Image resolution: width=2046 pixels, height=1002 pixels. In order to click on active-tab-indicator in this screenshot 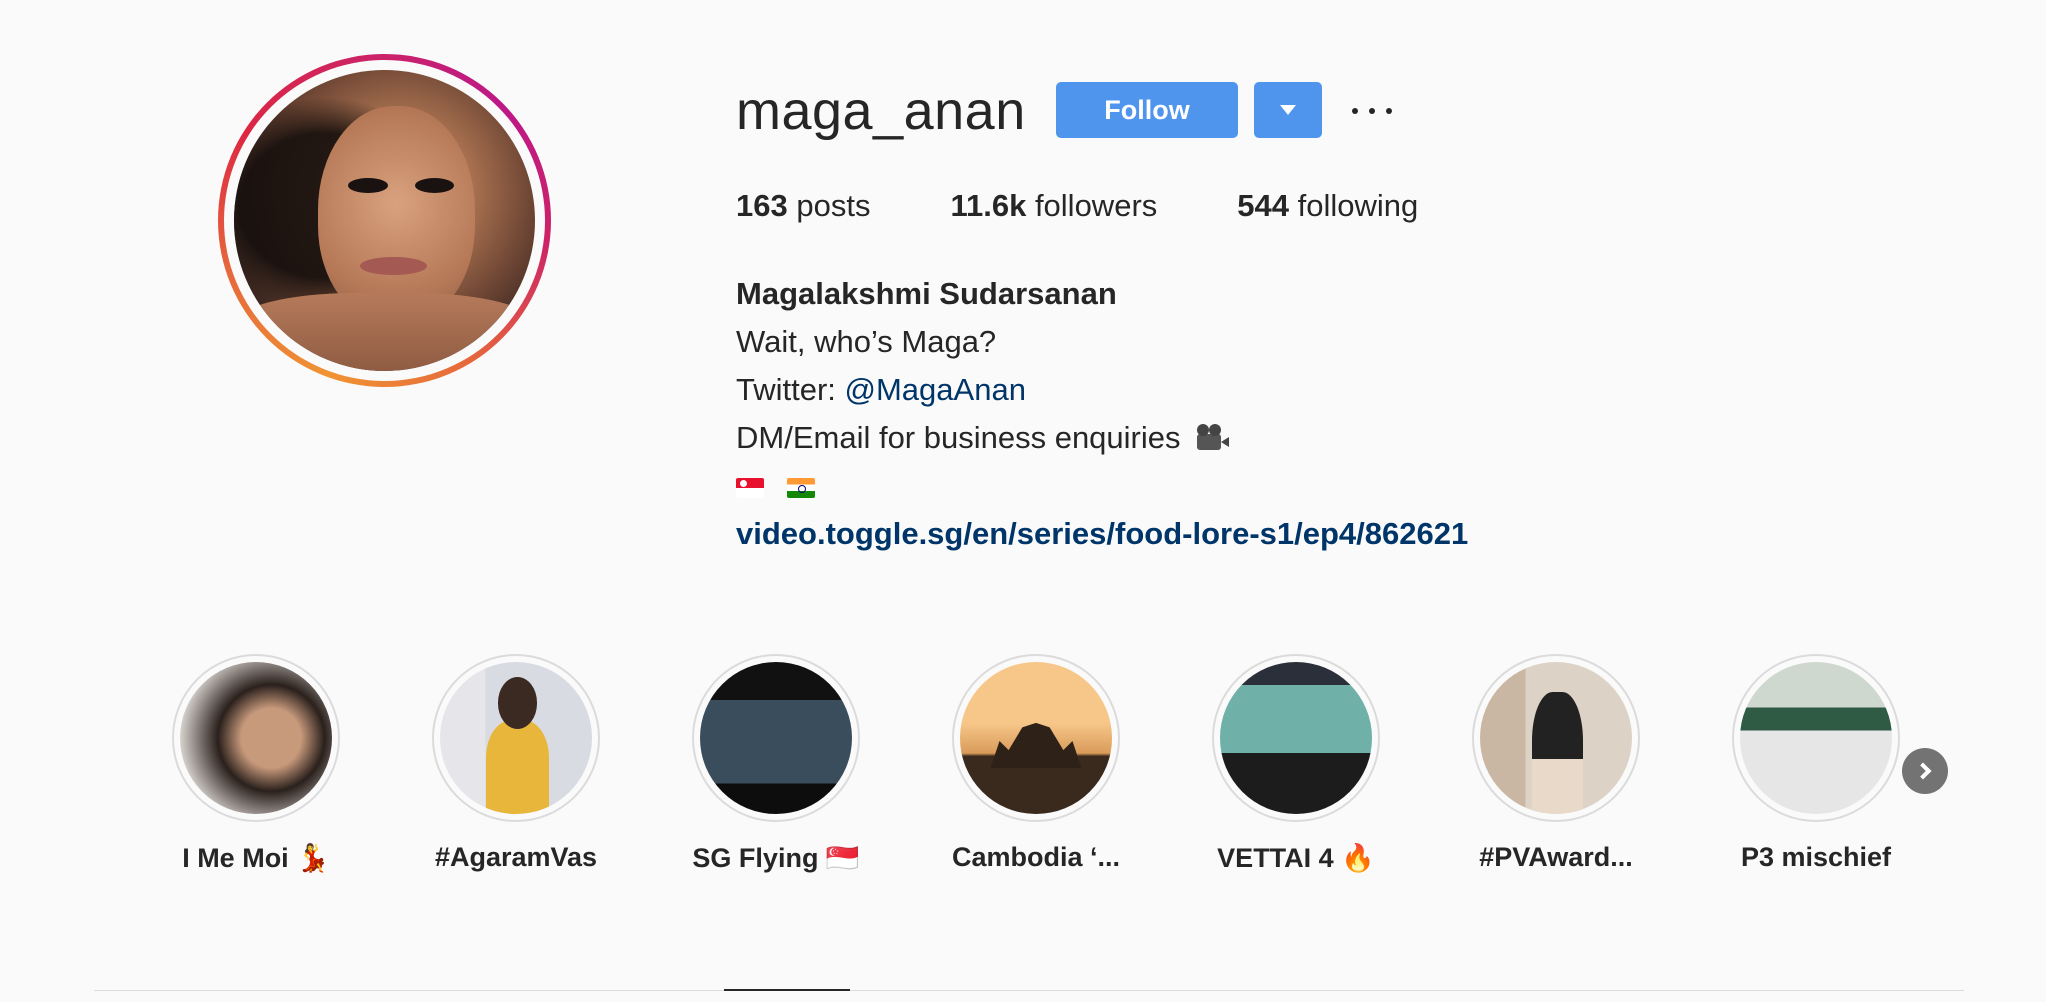, I will do `click(787, 990)`.